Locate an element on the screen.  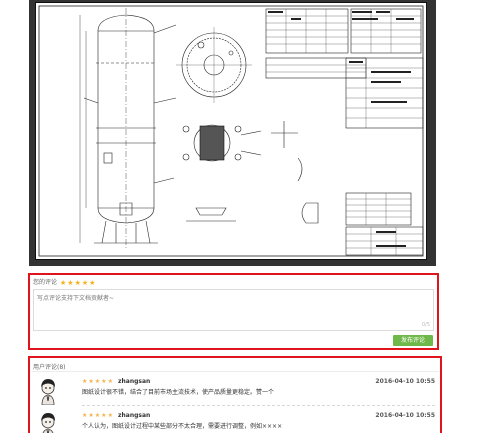
comment-form-header: 您的评论 ★ ★ ★ ★ ★ is located at coordinates (64, 283).